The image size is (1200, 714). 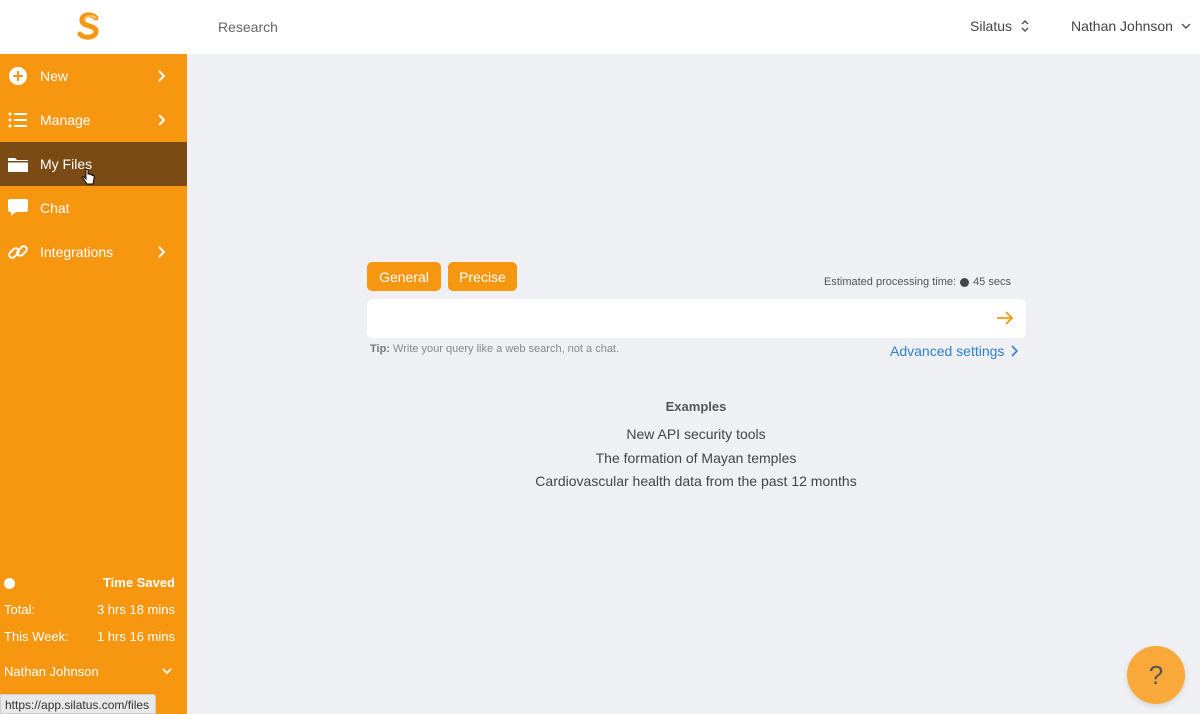 What do you see at coordinates (991, 26) in the screenshot?
I see `org-switcher-label: Silatus` at bounding box center [991, 26].